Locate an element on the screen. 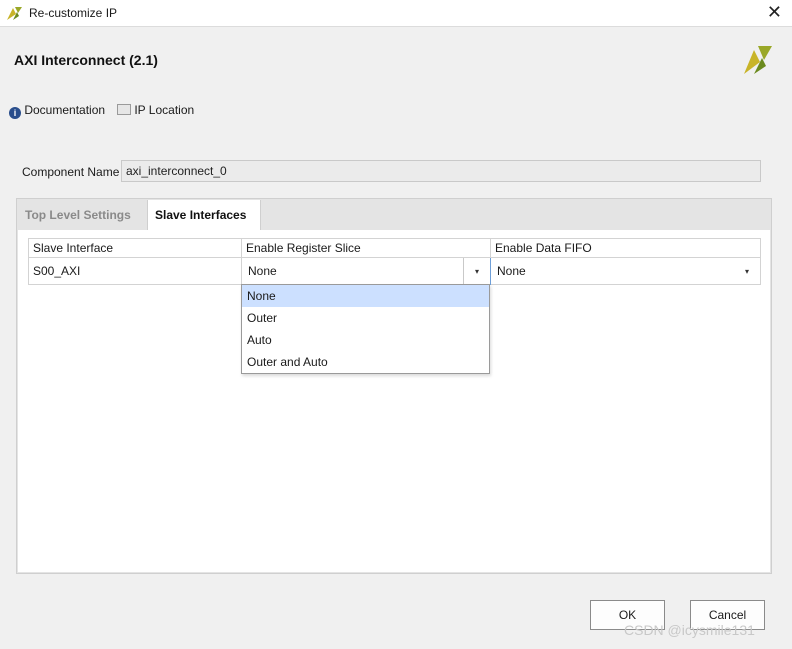 The height and width of the screenshot is (649, 792). table-row: S00_AXI None ▾ None ▾ is located at coordinates (394, 271).